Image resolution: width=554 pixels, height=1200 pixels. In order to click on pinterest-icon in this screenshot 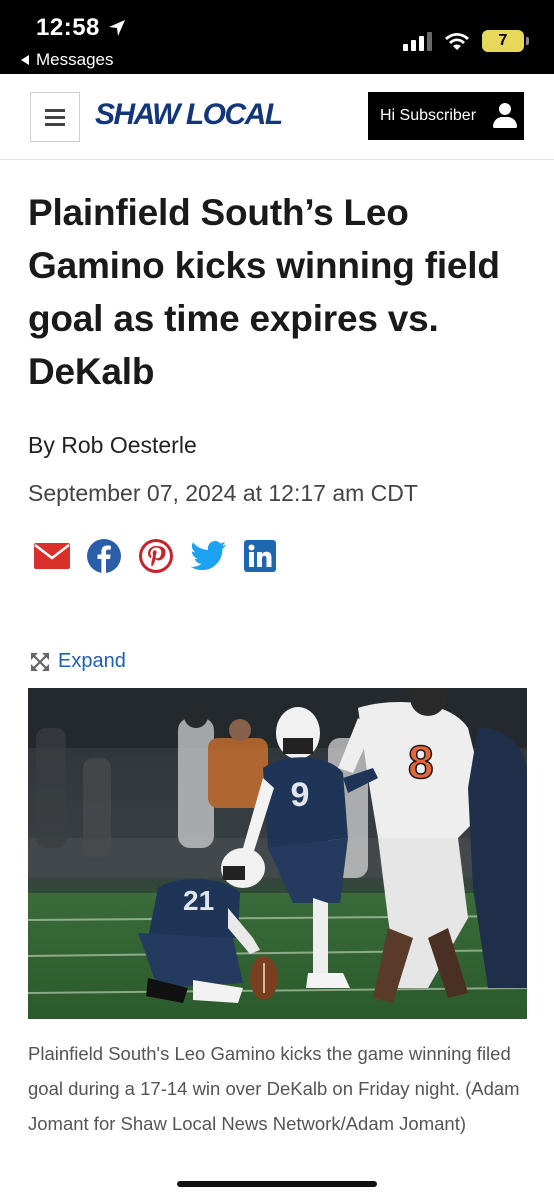, I will do `click(156, 556)`.